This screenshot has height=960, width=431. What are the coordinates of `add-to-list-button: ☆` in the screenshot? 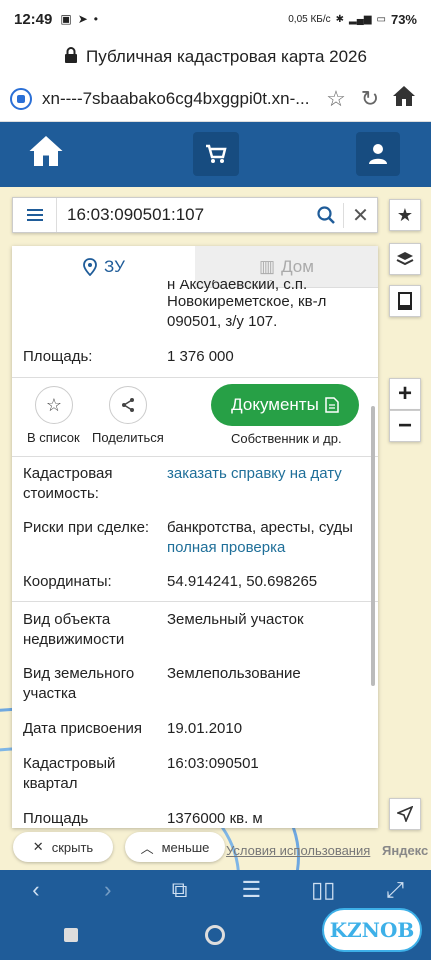 It's located at (54, 405).